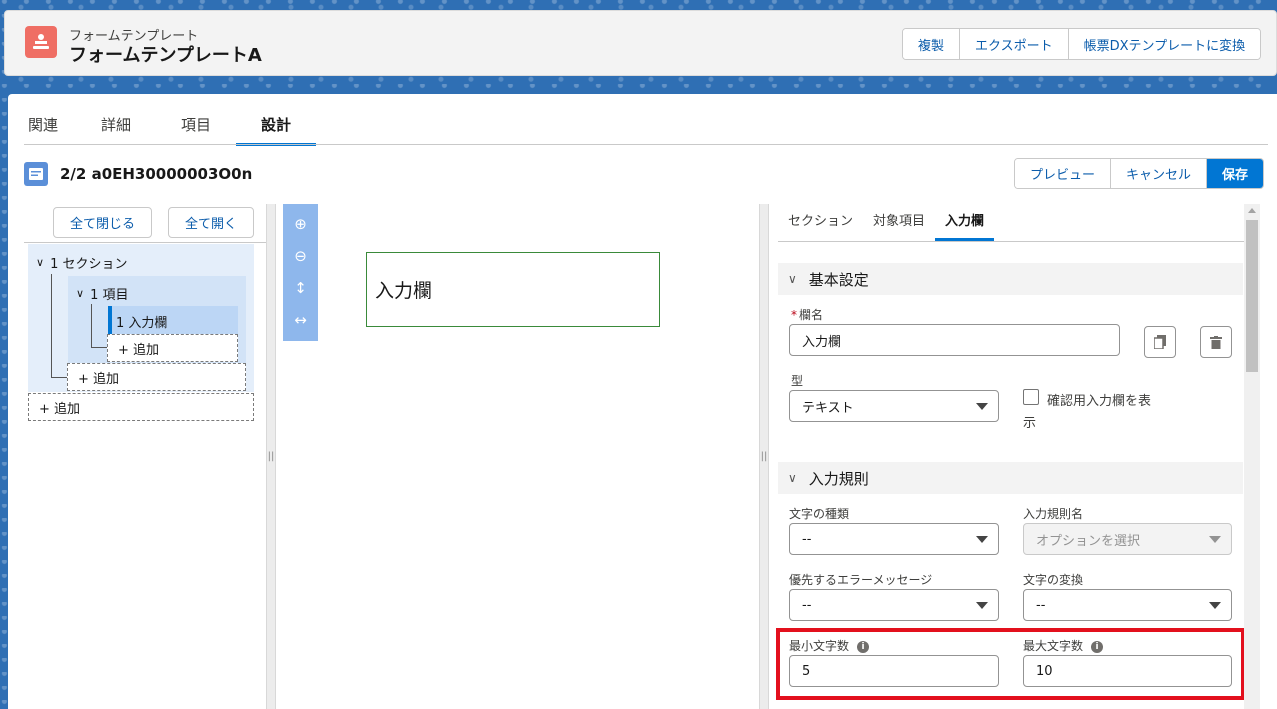 Image resolution: width=1277 pixels, height=709 pixels. Describe the element at coordinates (1252, 210) in the screenshot. I see `scroll-up-icon` at that location.